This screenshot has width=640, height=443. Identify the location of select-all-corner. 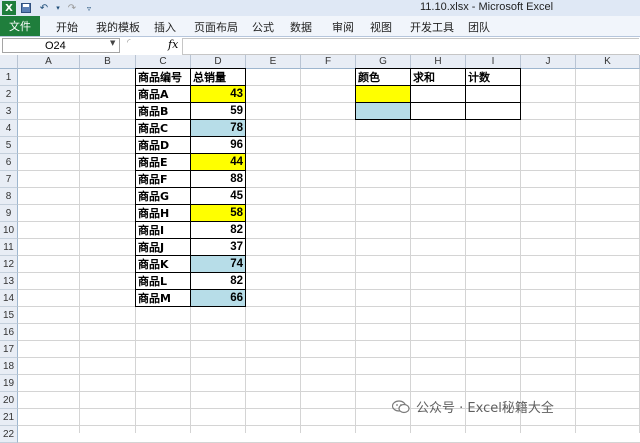
(9, 62).